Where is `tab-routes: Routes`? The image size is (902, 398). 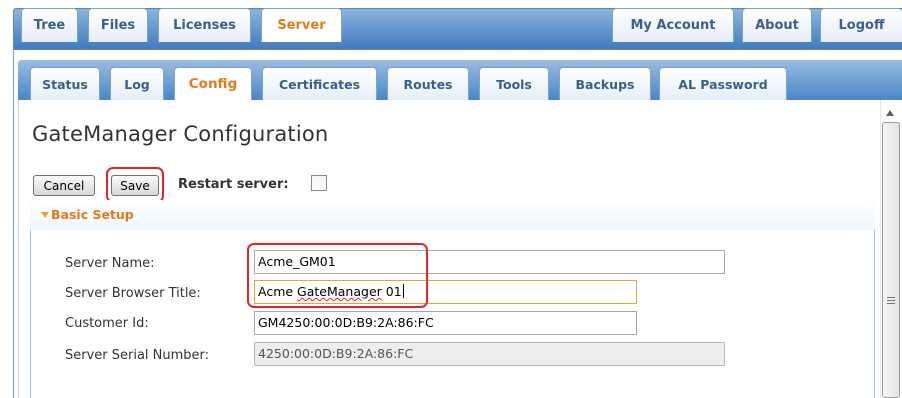
tab-routes: Routes is located at coordinates (428, 83).